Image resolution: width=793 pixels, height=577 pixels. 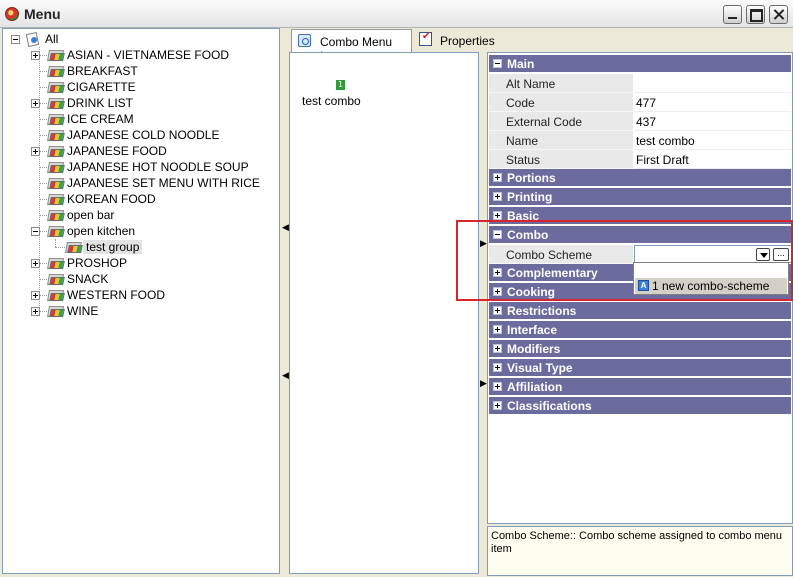 I want to click on property-row: Name test combo, so click(x=640, y=140).